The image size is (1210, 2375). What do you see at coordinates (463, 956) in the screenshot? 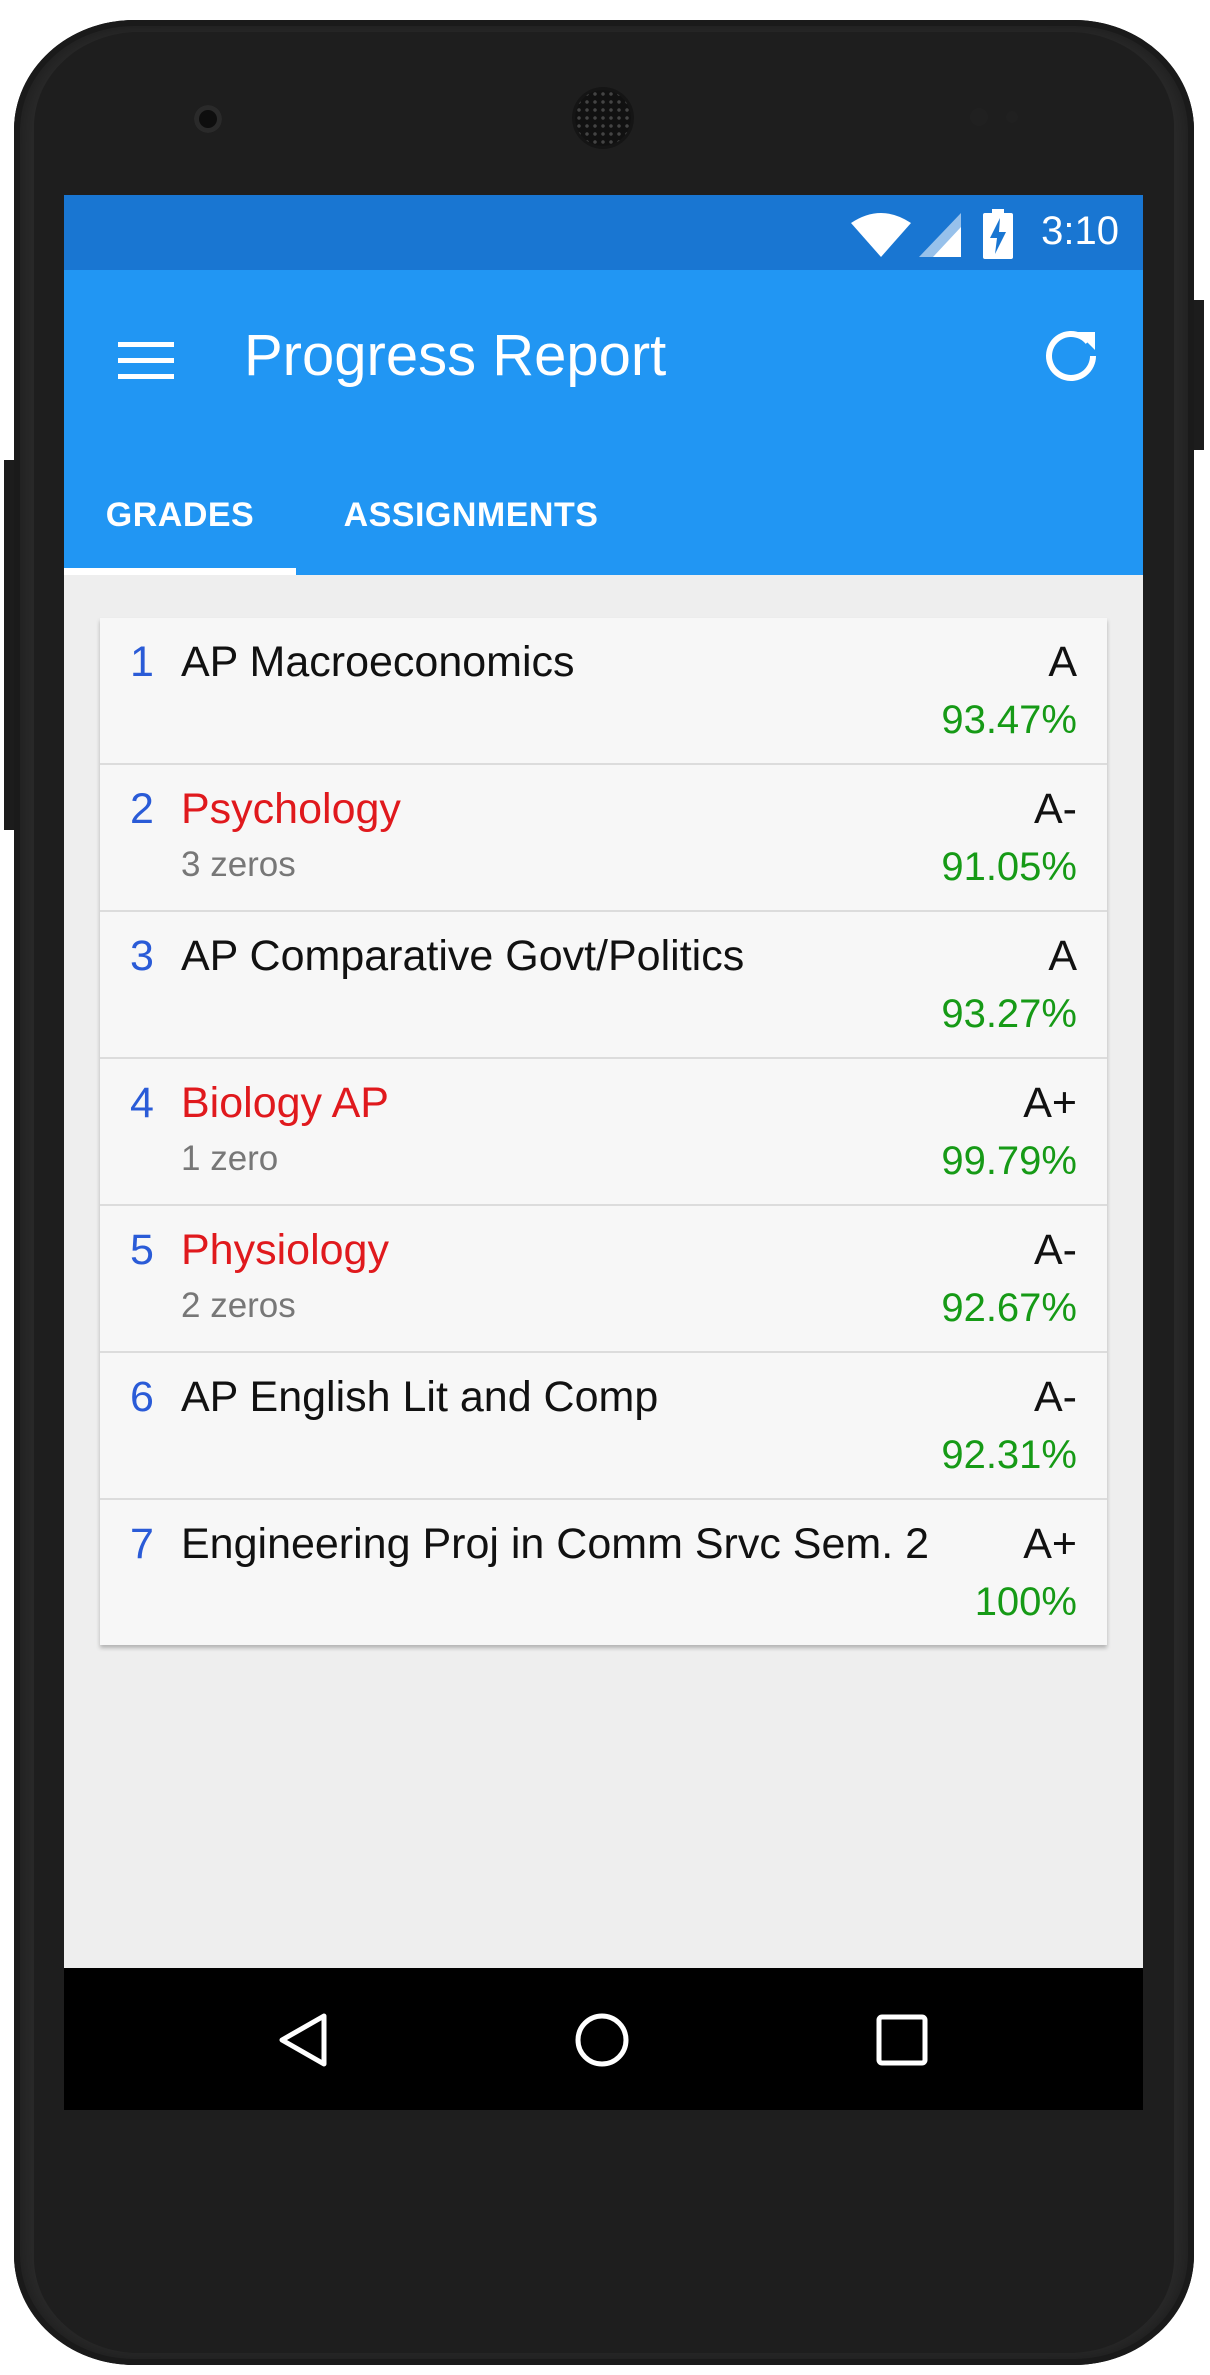
I see `course-name: AP Comparative Govt/Politics` at bounding box center [463, 956].